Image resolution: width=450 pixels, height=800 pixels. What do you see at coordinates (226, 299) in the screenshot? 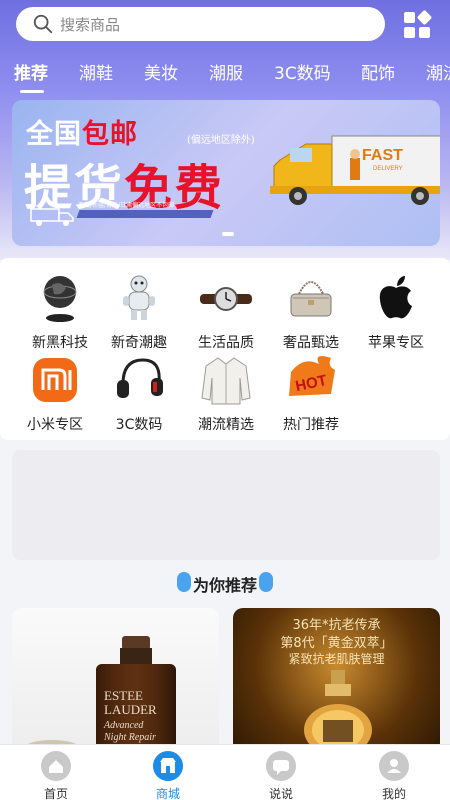
I see `wristwatch-icon` at bounding box center [226, 299].